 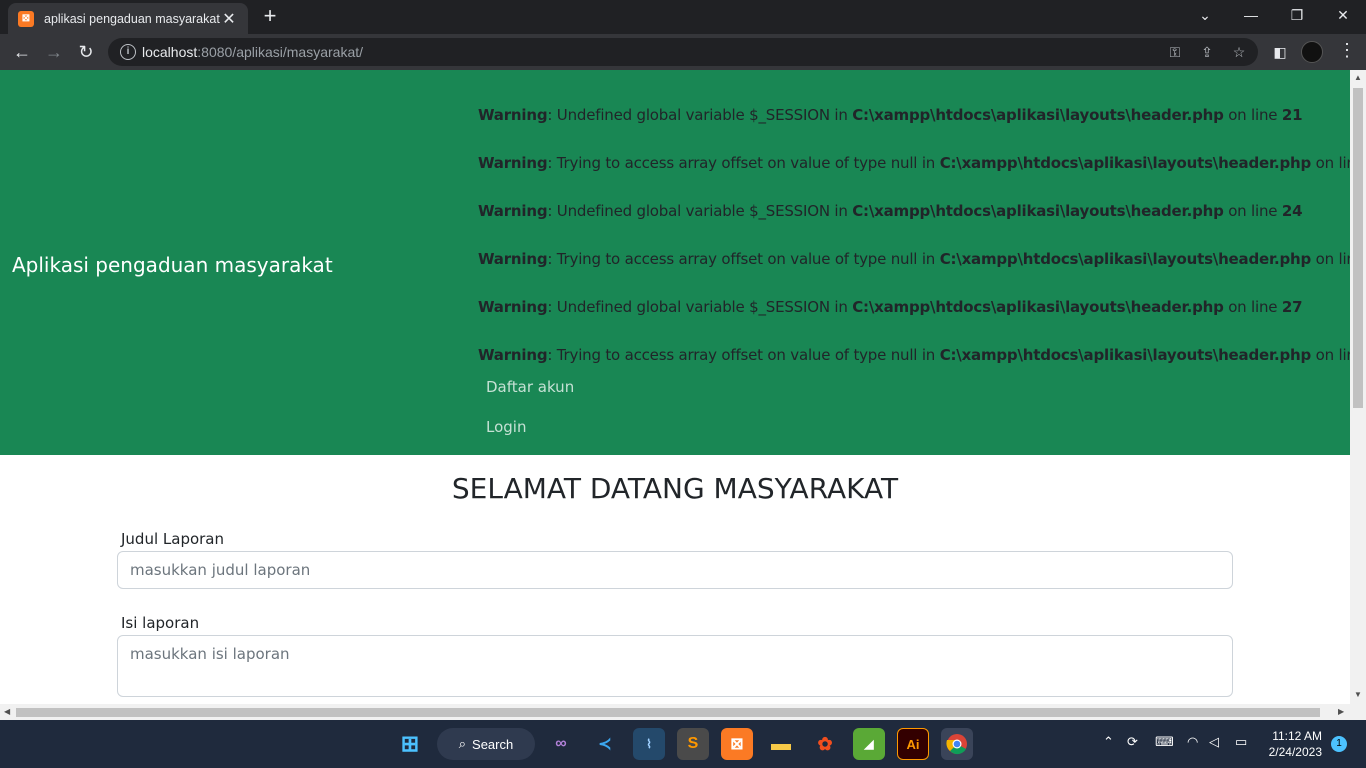 What do you see at coordinates (675, 488) in the screenshot?
I see `page-title: SELAMAT DATANG MASYARAKAT` at bounding box center [675, 488].